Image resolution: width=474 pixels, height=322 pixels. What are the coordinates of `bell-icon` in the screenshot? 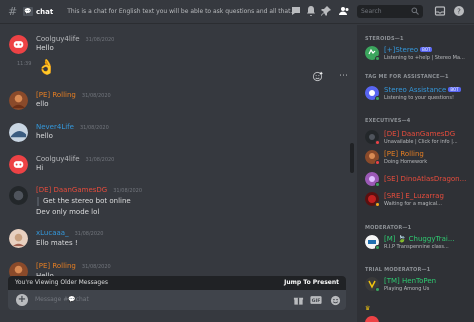 It's located at (311, 11).